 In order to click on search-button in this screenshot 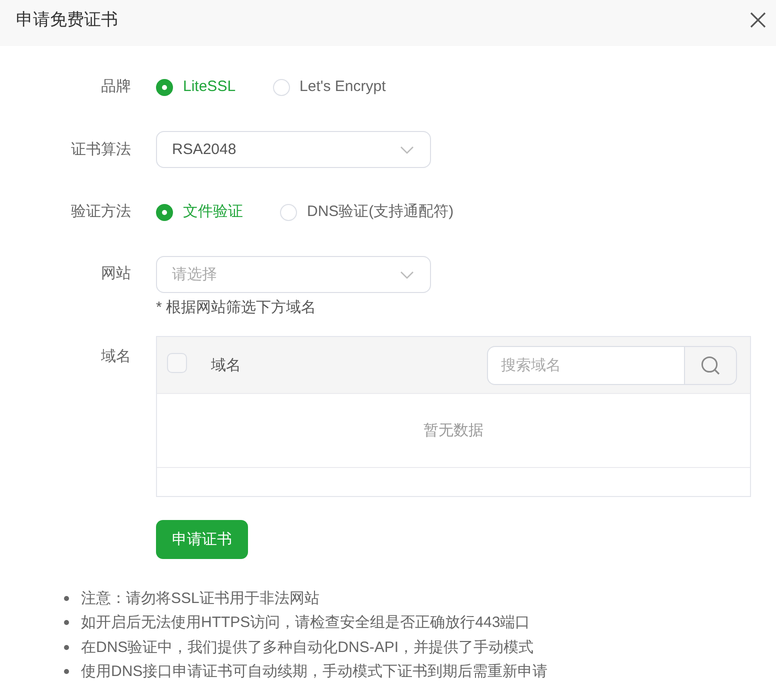, I will do `click(710, 365)`.